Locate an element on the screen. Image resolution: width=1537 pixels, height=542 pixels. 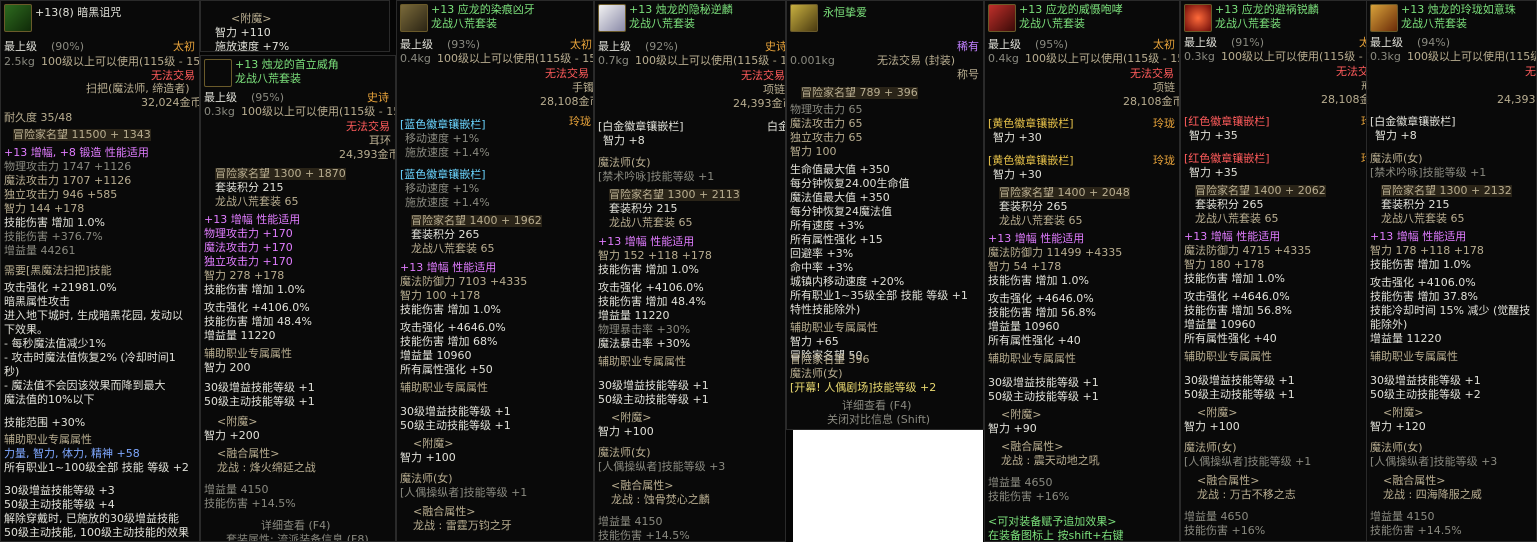
tooltip-line: 0.7kg is located at coordinates (613, 60).